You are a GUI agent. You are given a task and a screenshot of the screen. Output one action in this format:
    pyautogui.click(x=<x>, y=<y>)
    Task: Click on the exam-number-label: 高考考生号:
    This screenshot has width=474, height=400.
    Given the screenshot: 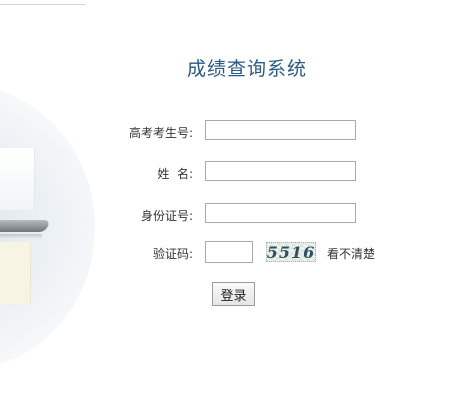 What is the action you would take?
    pyautogui.click(x=160, y=133)
    